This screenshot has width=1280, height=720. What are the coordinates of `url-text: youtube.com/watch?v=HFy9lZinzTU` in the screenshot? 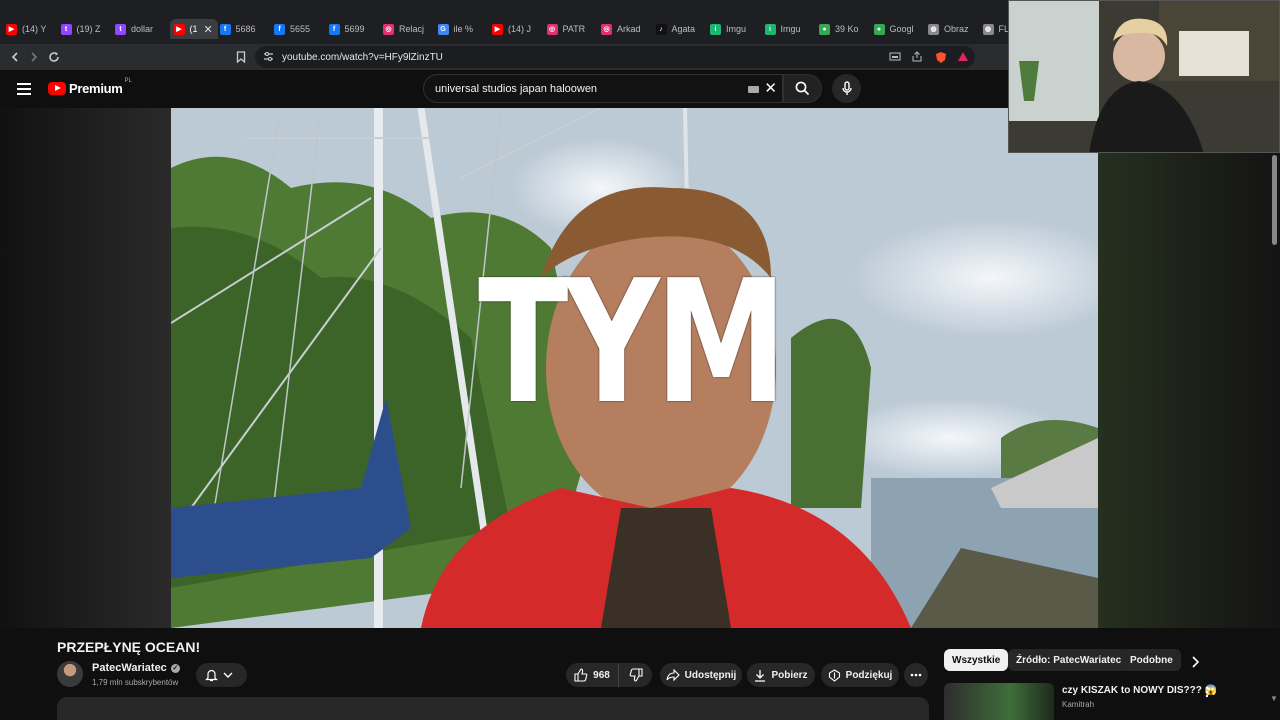 It's located at (362, 57).